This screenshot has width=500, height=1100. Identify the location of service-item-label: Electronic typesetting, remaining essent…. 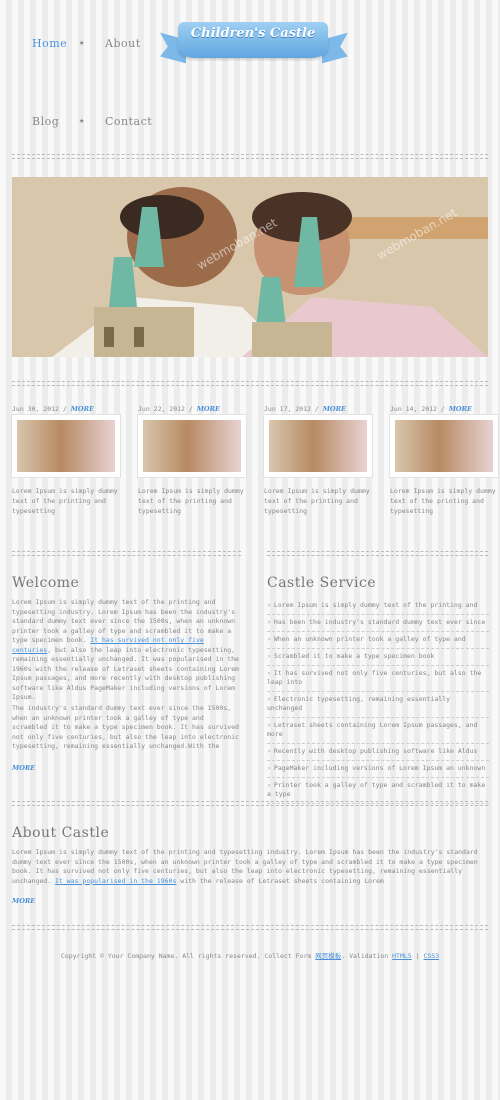
(359, 703).